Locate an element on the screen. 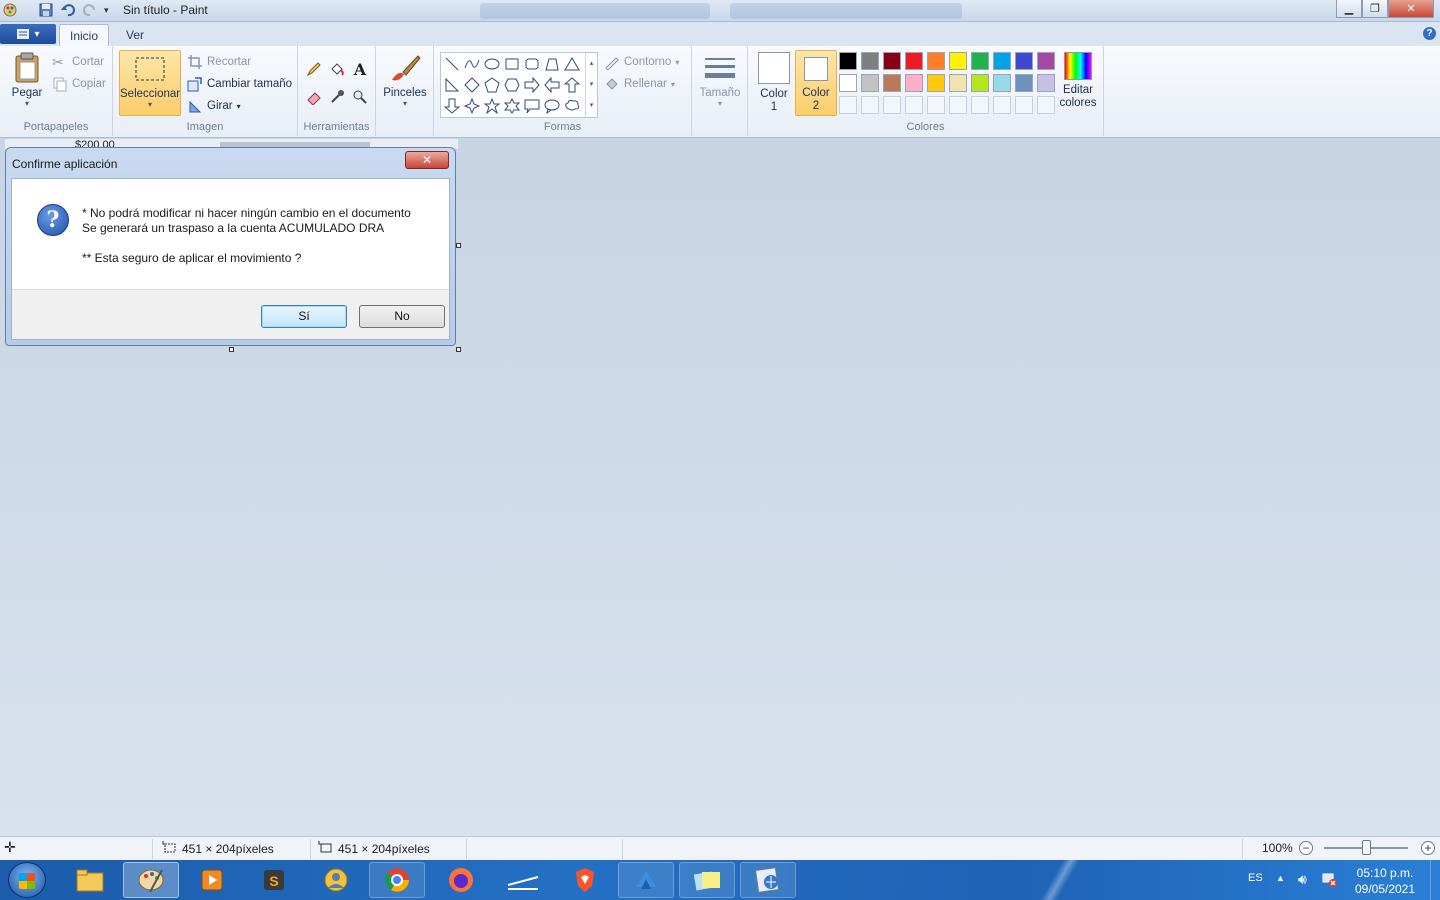 The image size is (1440, 900). volume-icon: 🔊︎ is located at coordinates (1302, 879).